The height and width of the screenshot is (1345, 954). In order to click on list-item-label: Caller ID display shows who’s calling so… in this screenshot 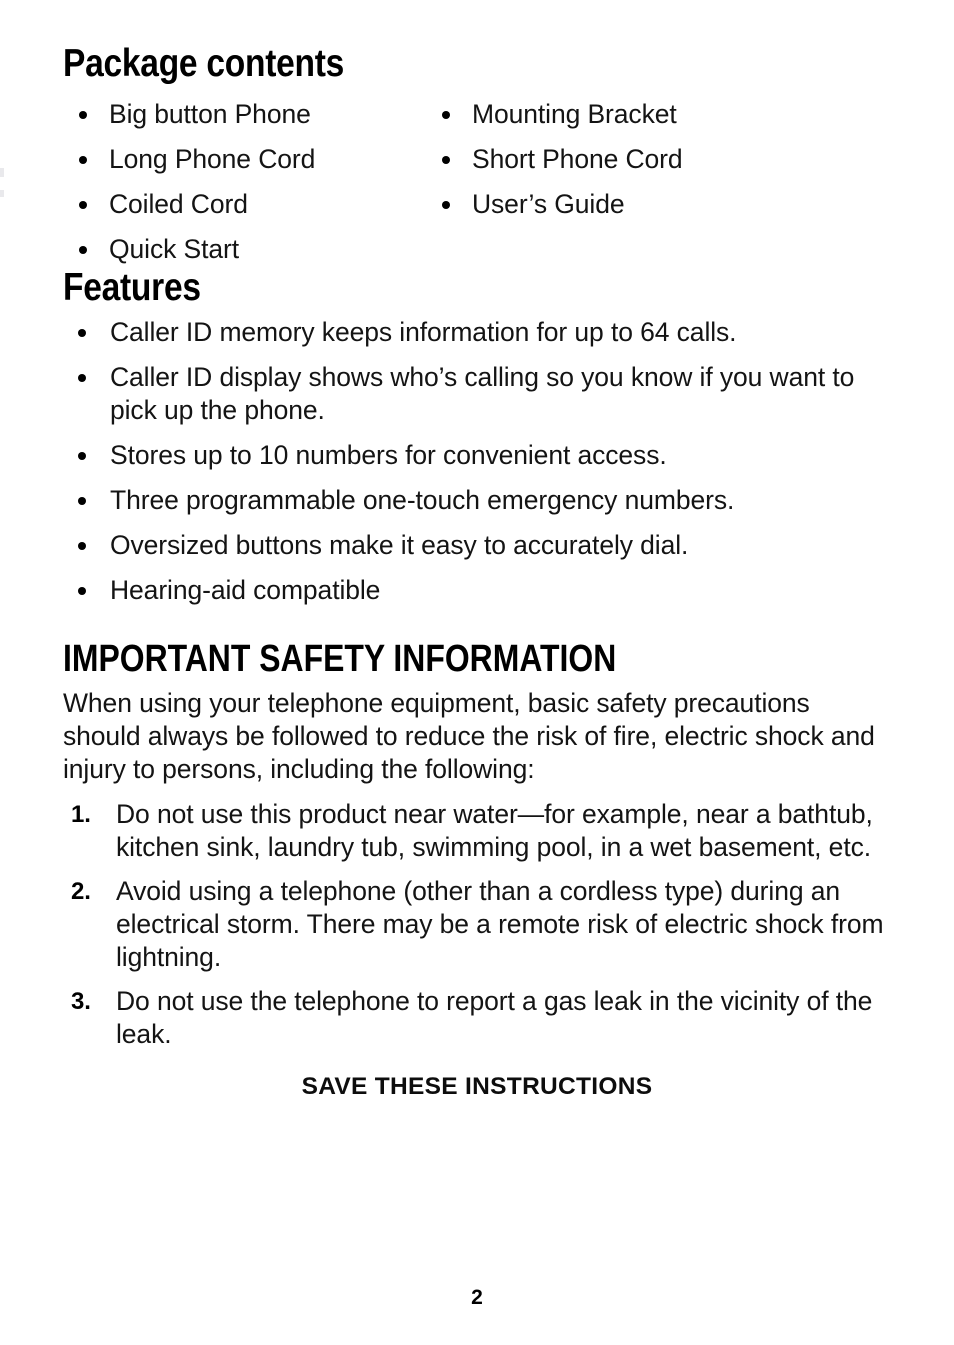, I will do `click(482, 393)`.